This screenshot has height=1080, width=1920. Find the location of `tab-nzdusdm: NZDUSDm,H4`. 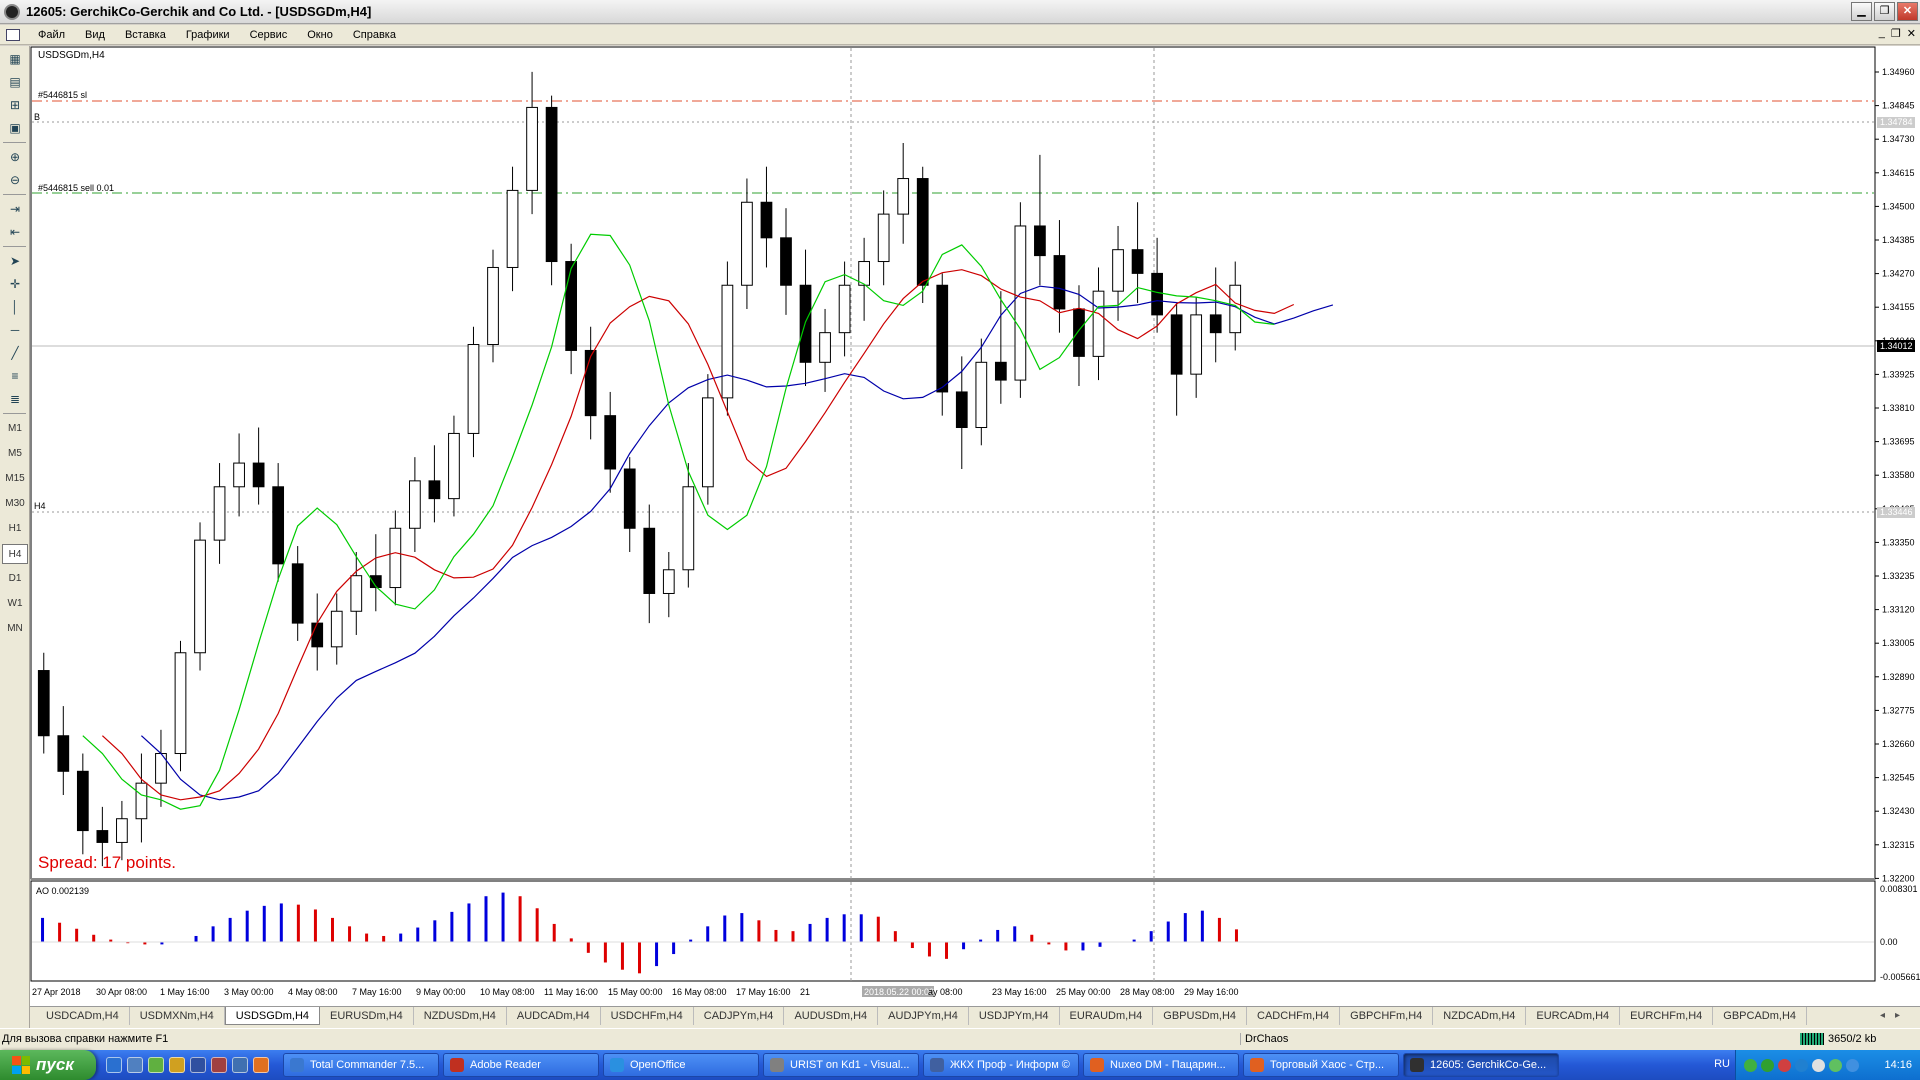

tab-nzdusdm: NZDUSDm,H4 is located at coordinates (460, 1016).